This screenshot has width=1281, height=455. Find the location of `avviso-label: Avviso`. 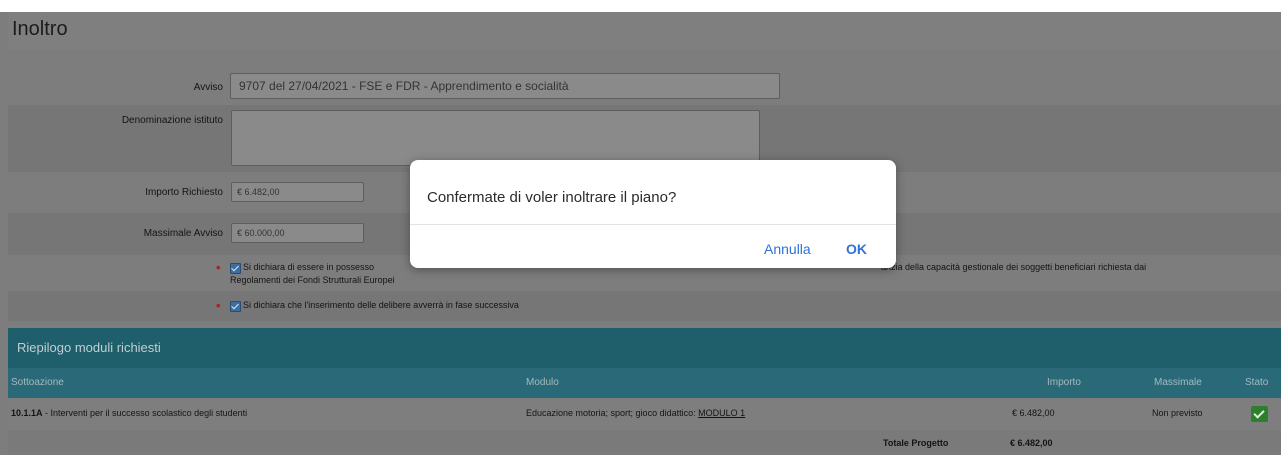

avviso-label: Avviso is located at coordinates (208, 87).